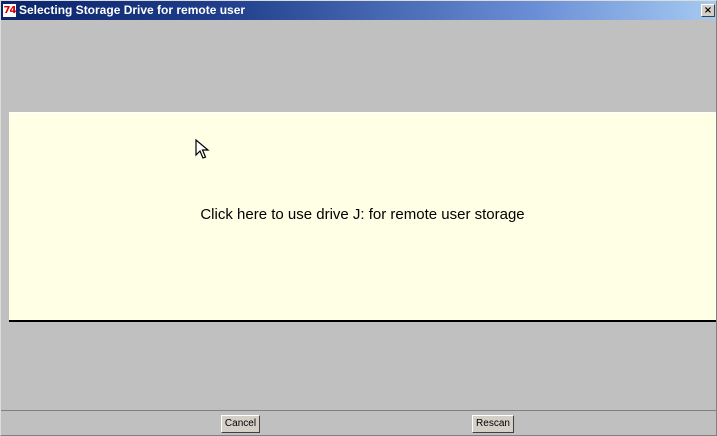  Describe the element at coordinates (240, 424) in the screenshot. I see `cancel-button: Cancel` at that location.